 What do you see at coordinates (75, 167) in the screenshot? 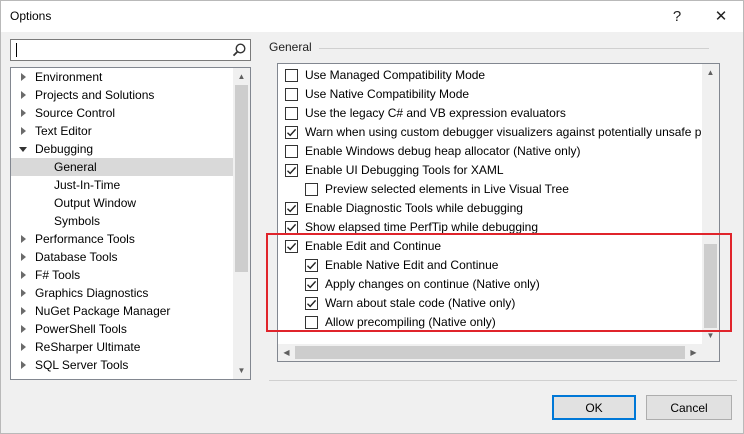
I see `tree-item-label: General` at bounding box center [75, 167].